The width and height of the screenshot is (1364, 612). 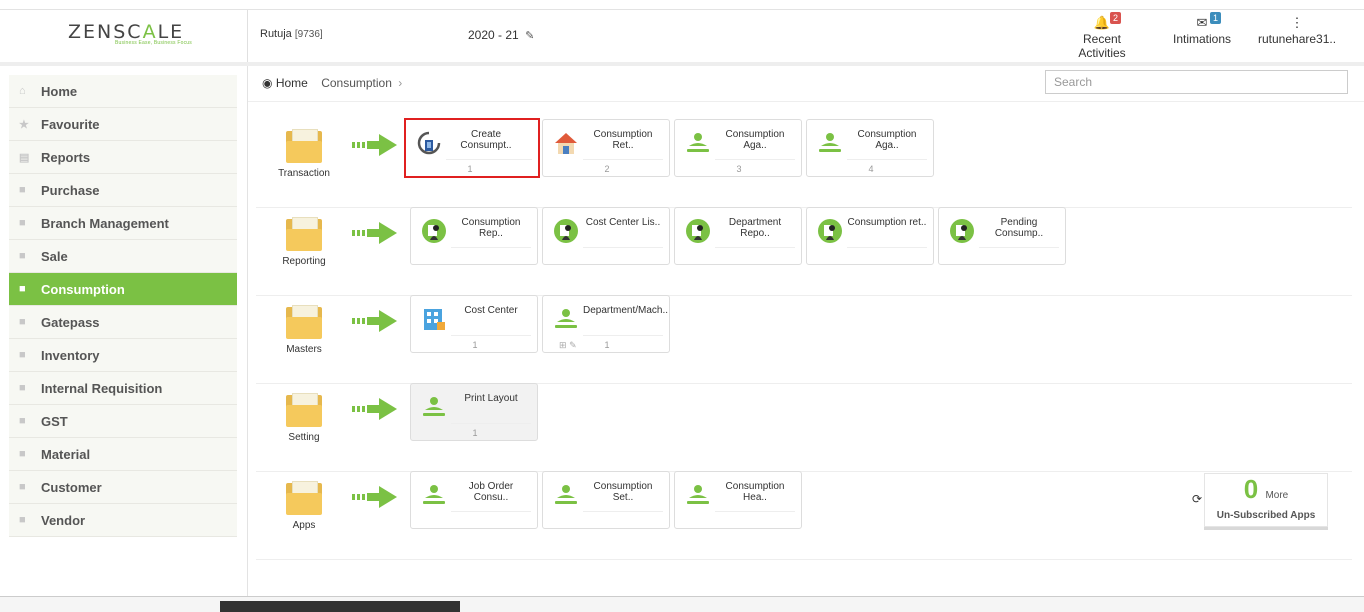 I want to click on category-masters: Masters, so click(x=304, y=325).